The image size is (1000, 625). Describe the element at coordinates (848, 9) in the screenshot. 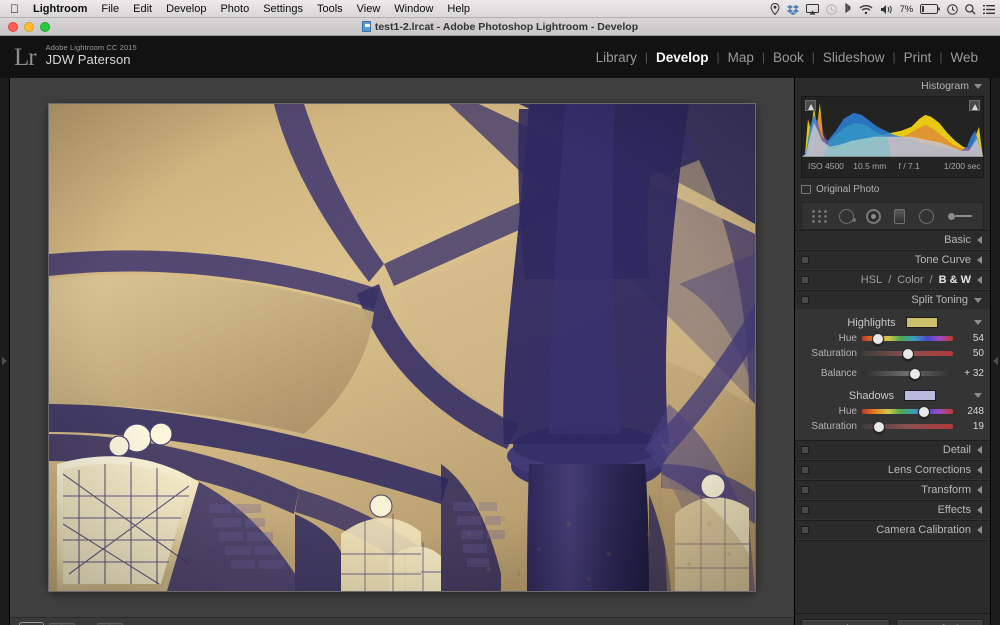

I see `bluetooth-icon` at that location.